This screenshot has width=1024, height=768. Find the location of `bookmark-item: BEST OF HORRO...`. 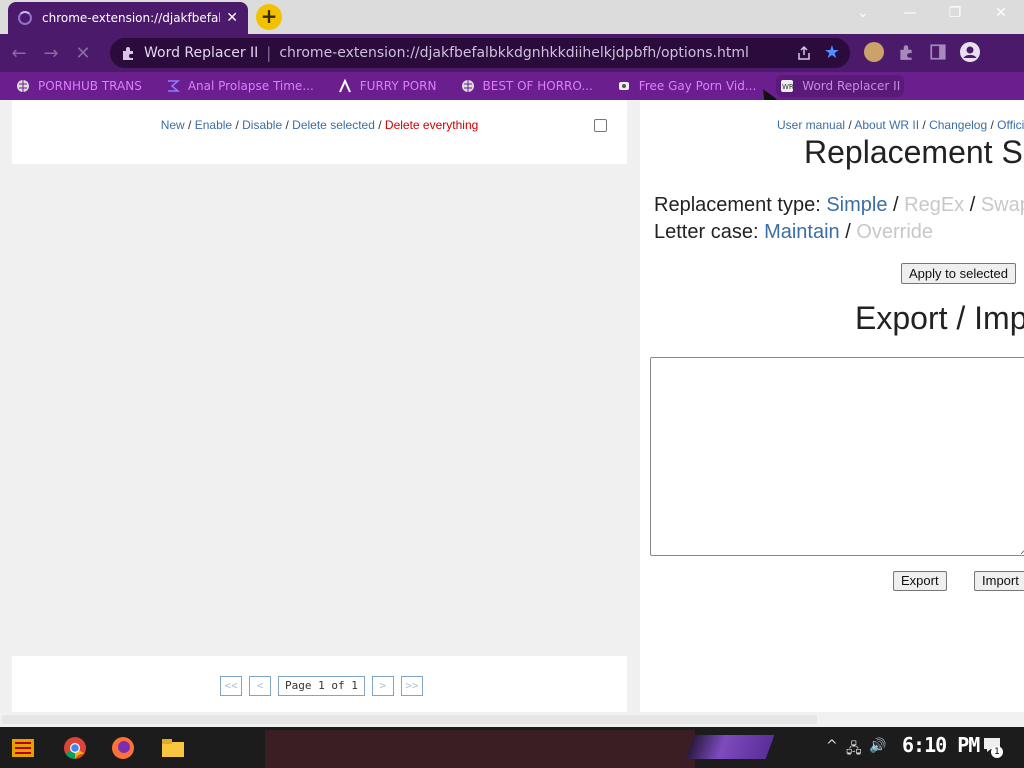

bookmark-item: BEST OF HORRO... is located at coordinates (527, 86).